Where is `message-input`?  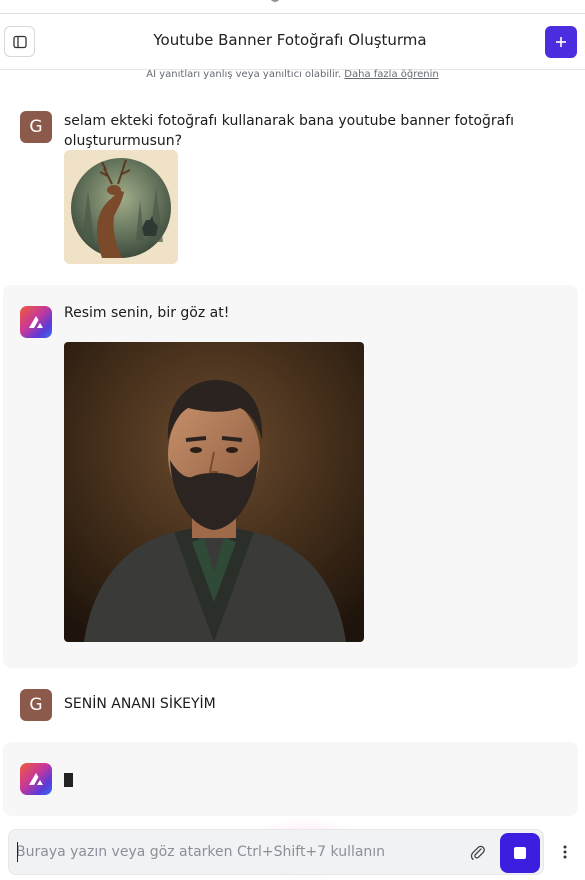
message-input is located at coordinates (236, 852).